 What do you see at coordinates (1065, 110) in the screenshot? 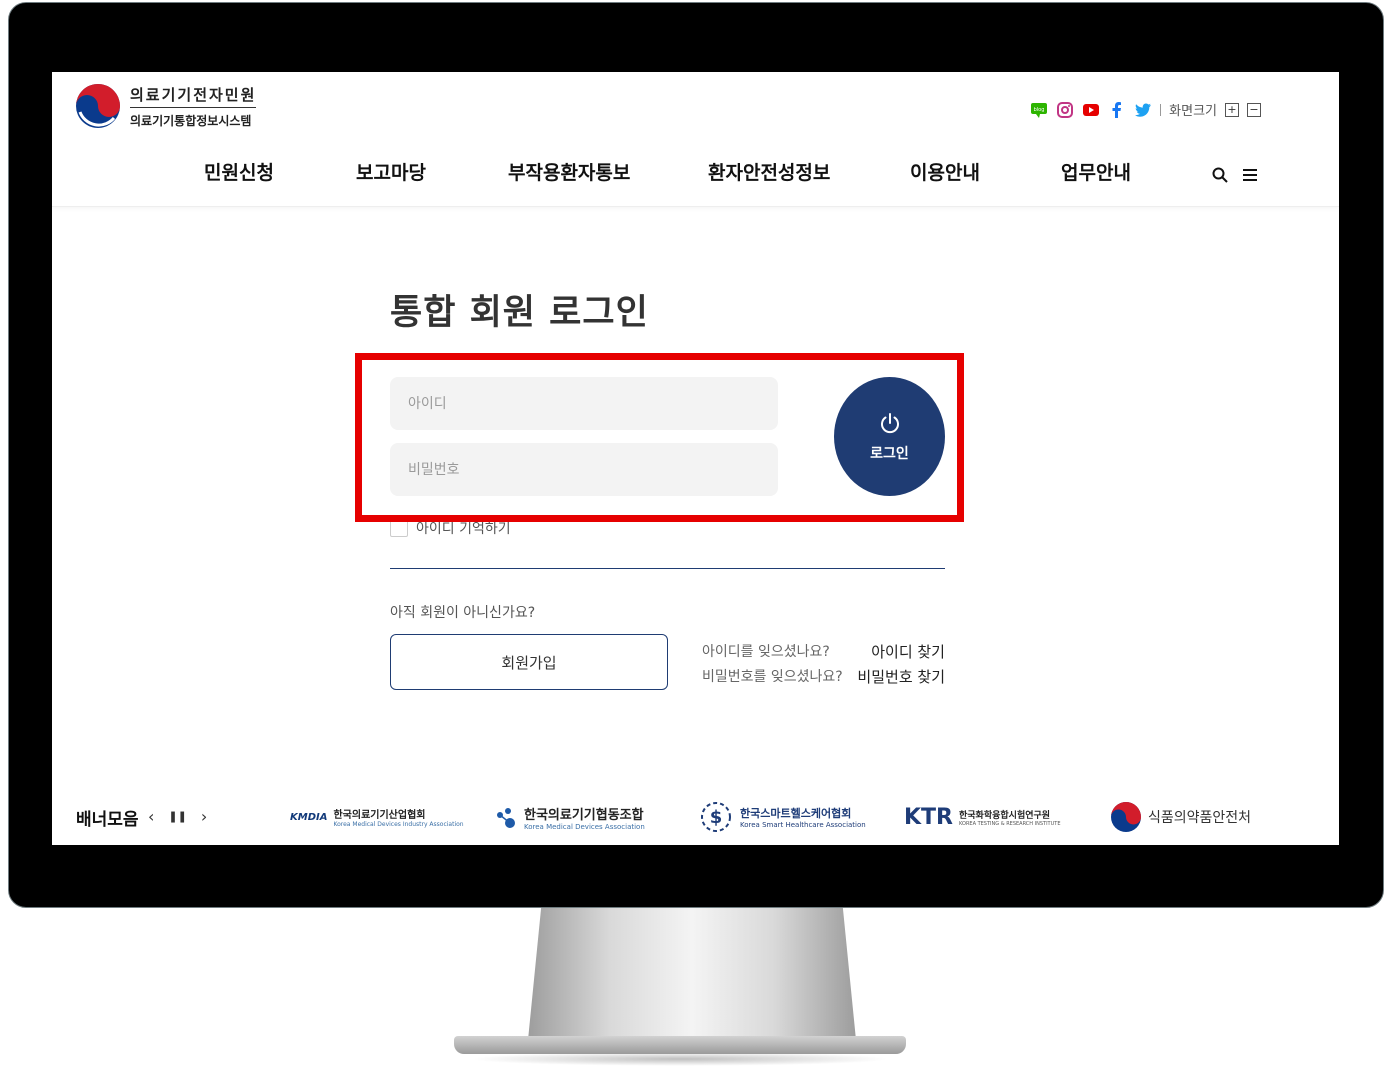
I see `instagram-icon` at bounding box center [1065, 110].